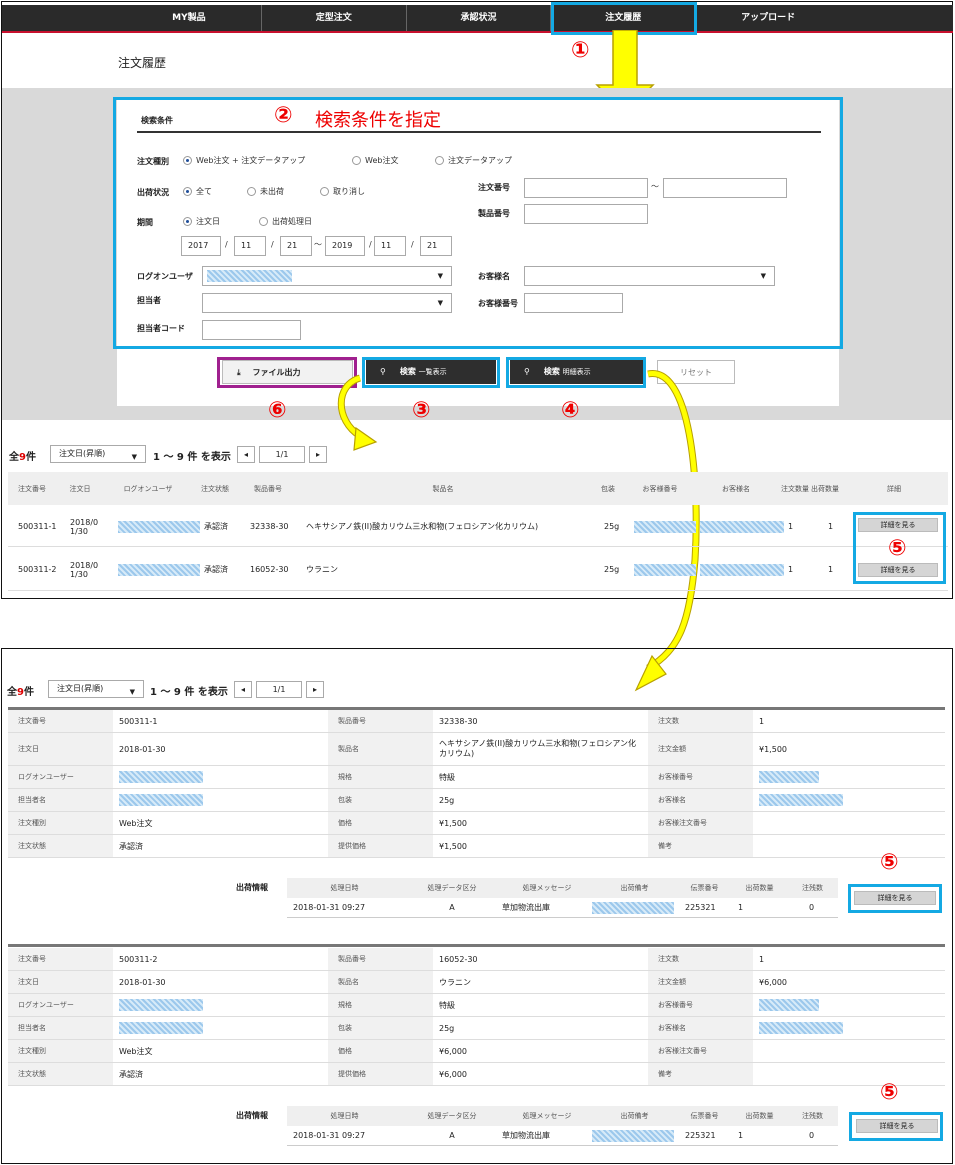 Image resolution: width=955 pixels, height=1165 pixels. Describe the element at coordinates (608, 488) in the screenshot. I see `col-pack: 包装` at that location.